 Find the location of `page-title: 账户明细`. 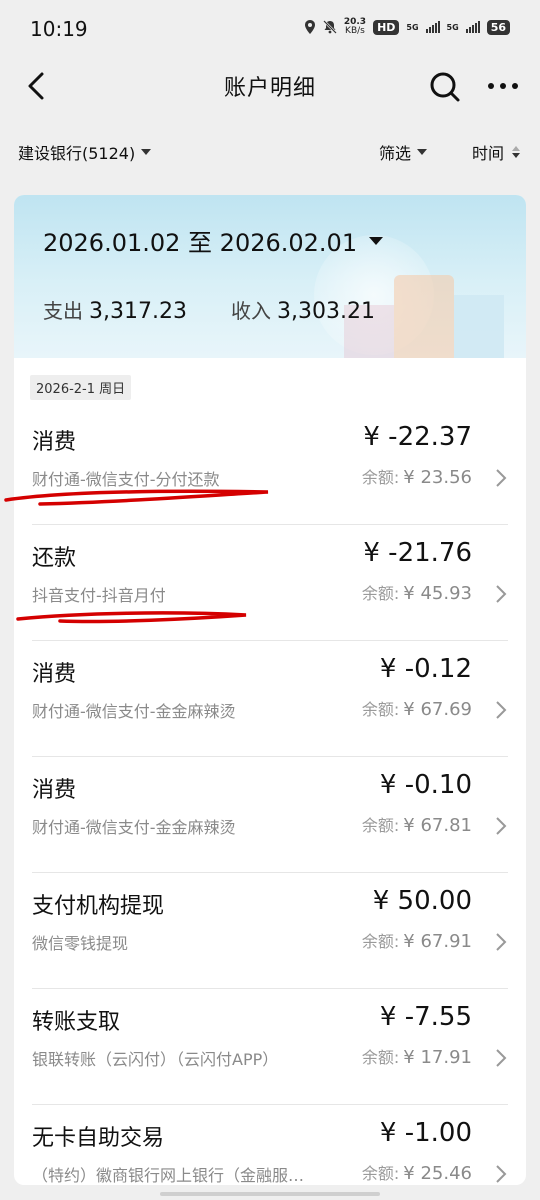

page-title: 账户明细 is located at coordinates (269, 88).